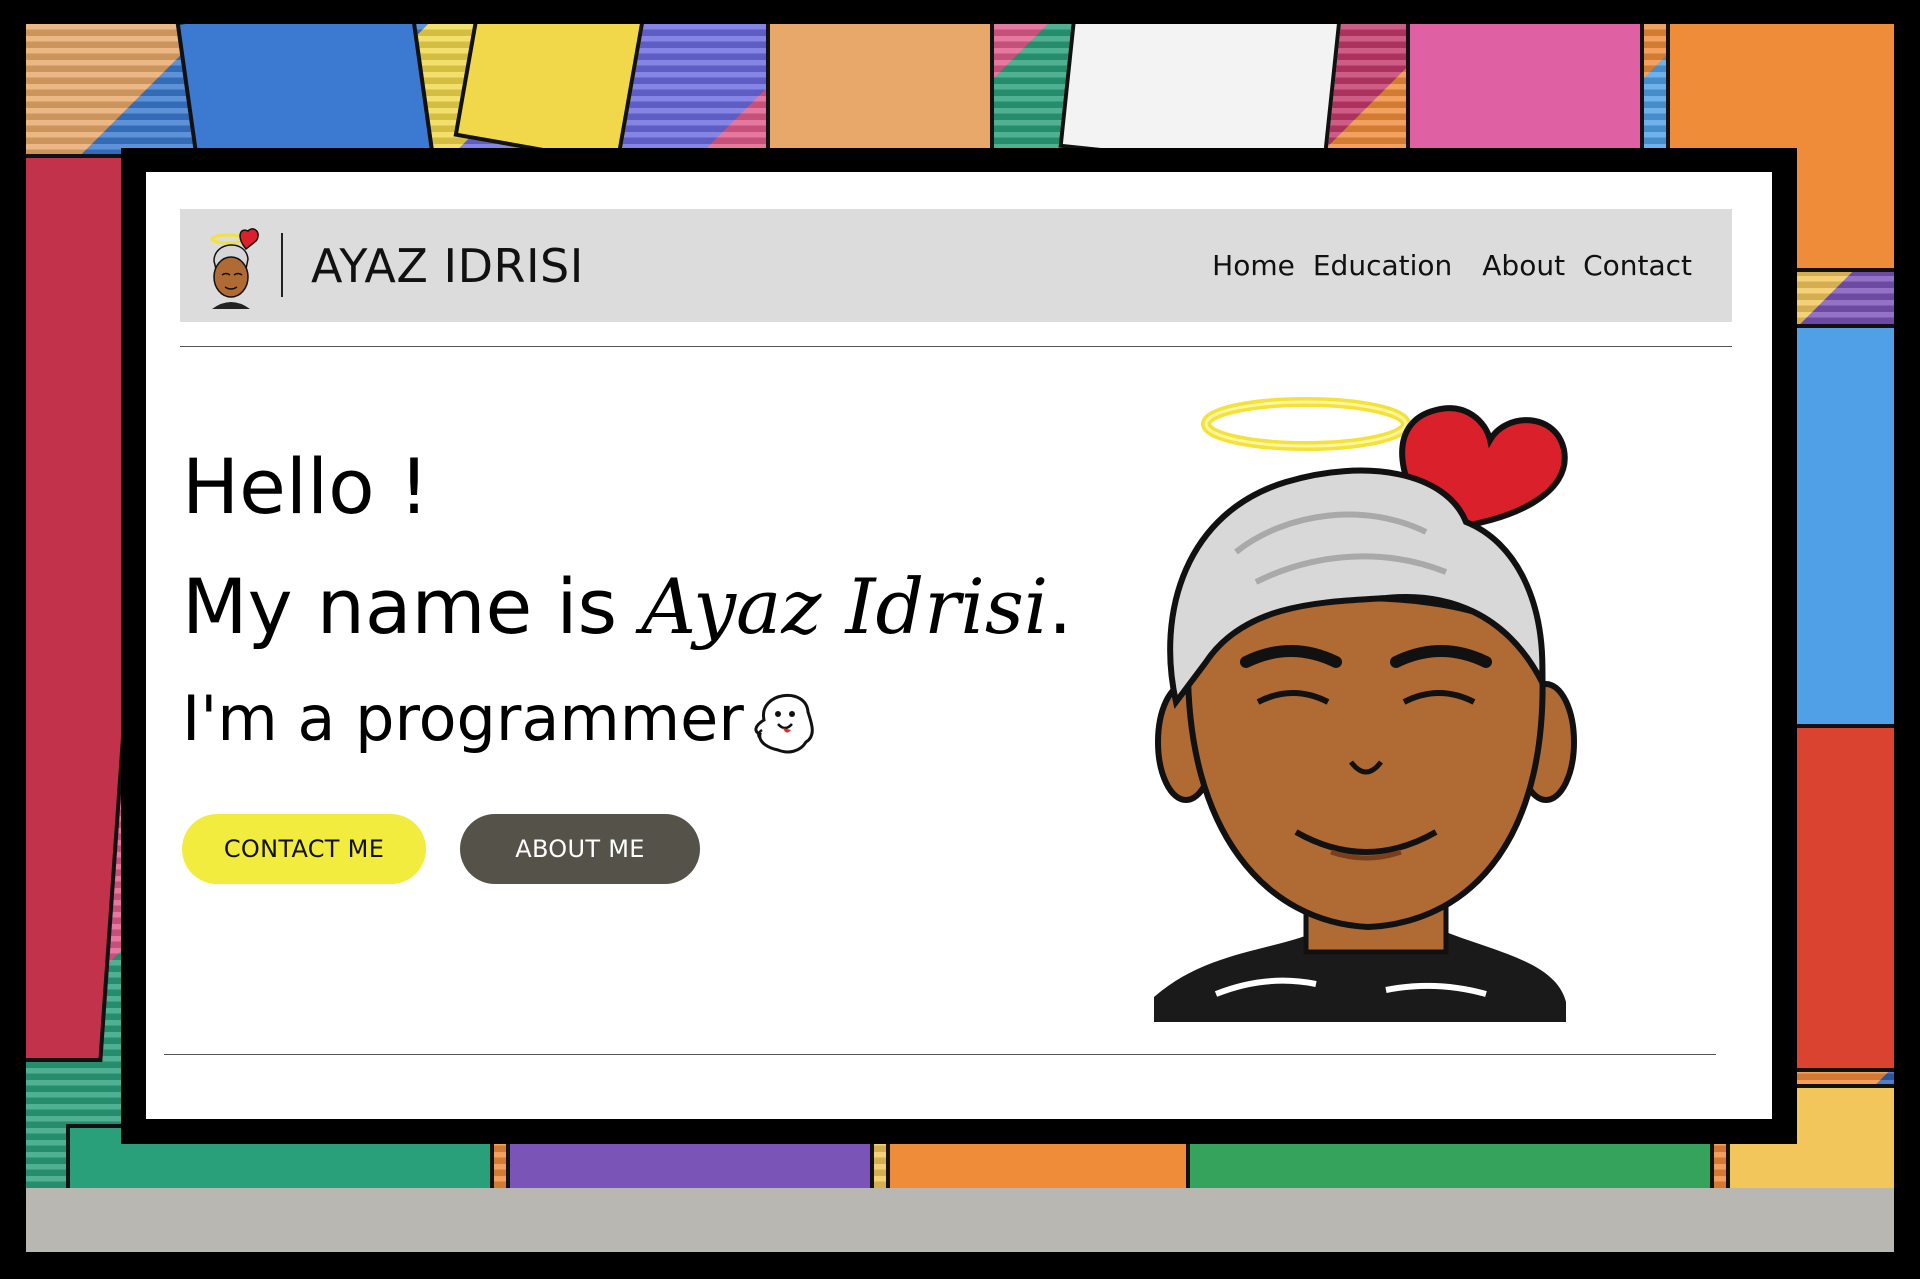 The height and width of the screenshot is (1279, 1920). I want to click on role-heading: I'm a programmer, so click(501, 718).